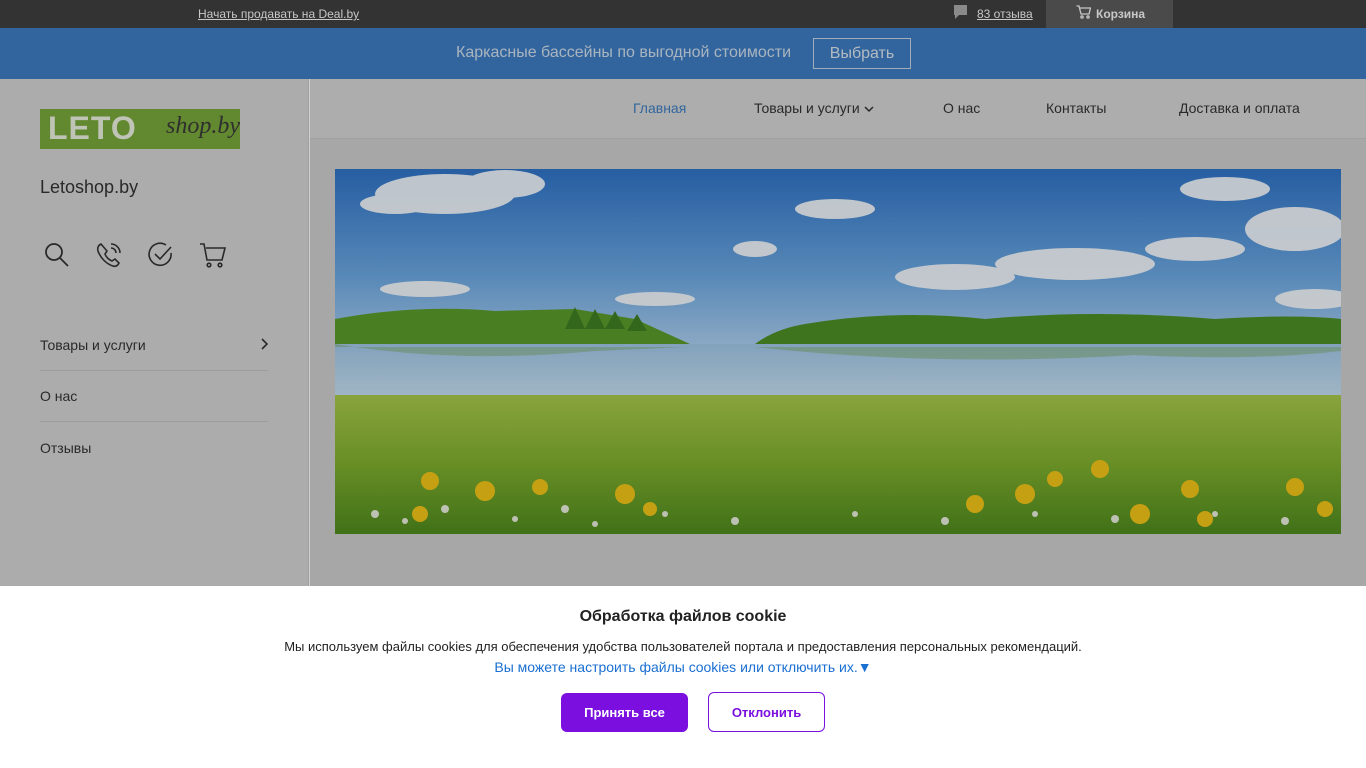 The width and height of the screenshot is (1366, 768). I want to click on phone-icon, so click(109, 255).